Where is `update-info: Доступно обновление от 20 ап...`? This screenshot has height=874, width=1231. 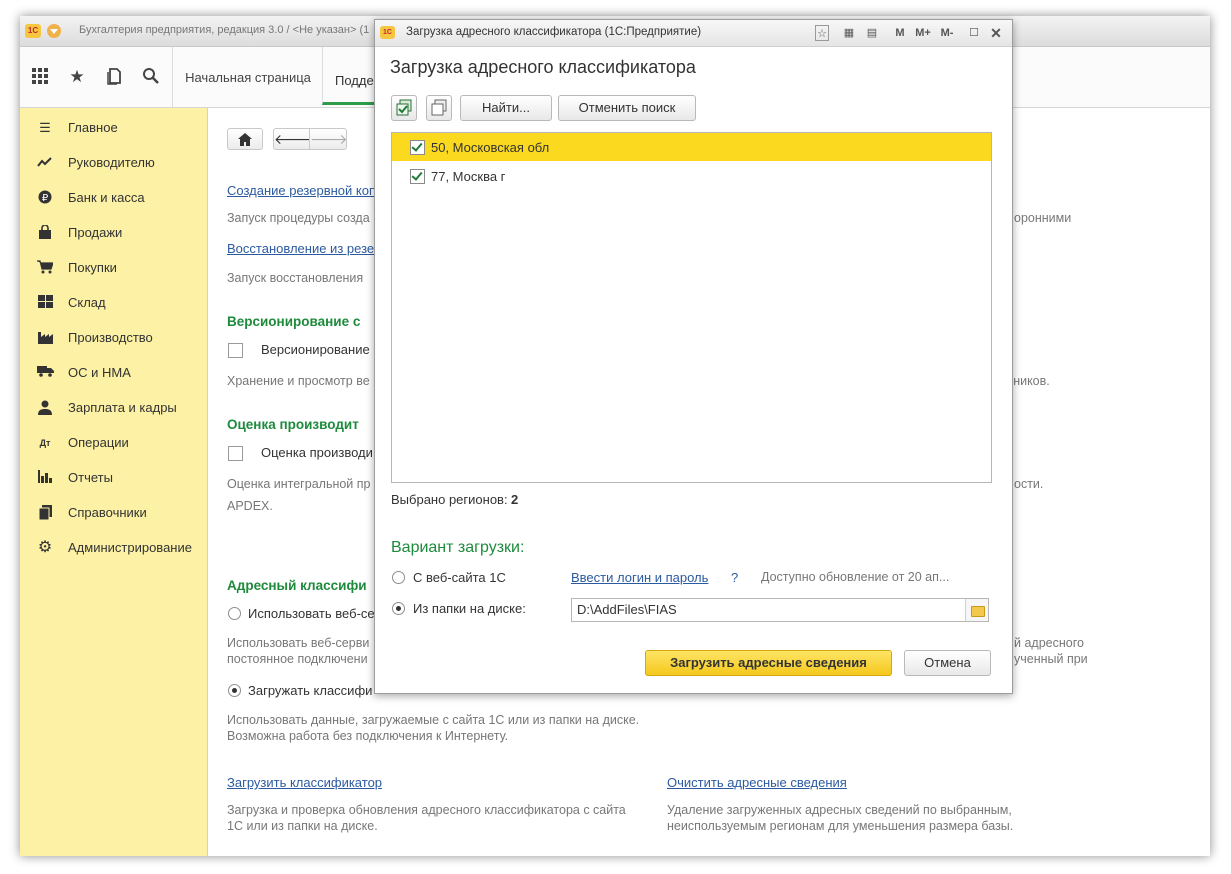
update-info: Доступно обновление от 20 ап... is located at coordinates (855, 577).